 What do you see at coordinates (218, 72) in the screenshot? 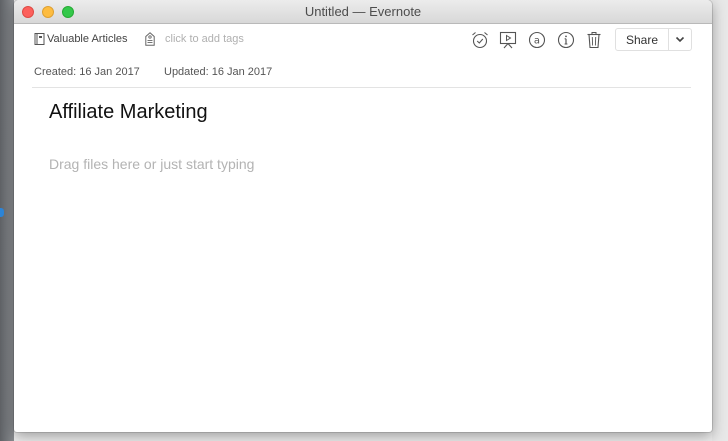
I see `updated-date: Updated: 16 Jan 2017` at bounding box center [218, 72].